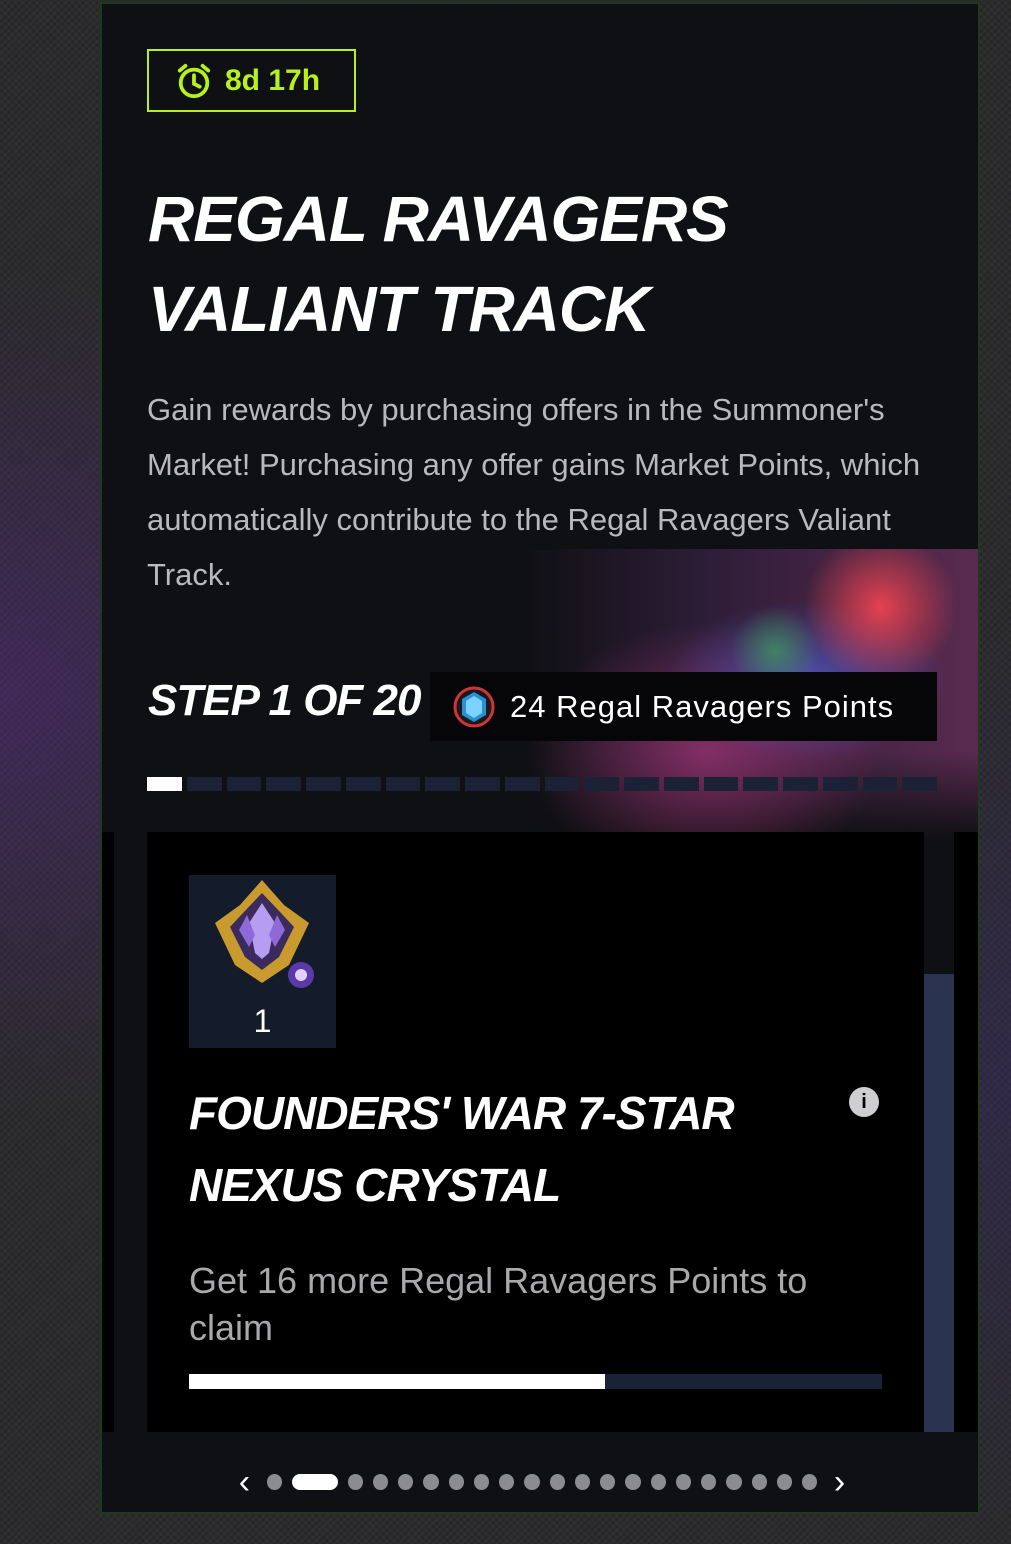 The width and height of the screenshot is (1011, 1544). What do you see at coordinates (438, 264) in the screenshot?
I see `track-title: REGAL RAVAGERS VALIANT TRACK` at bounding box center [438, 264].